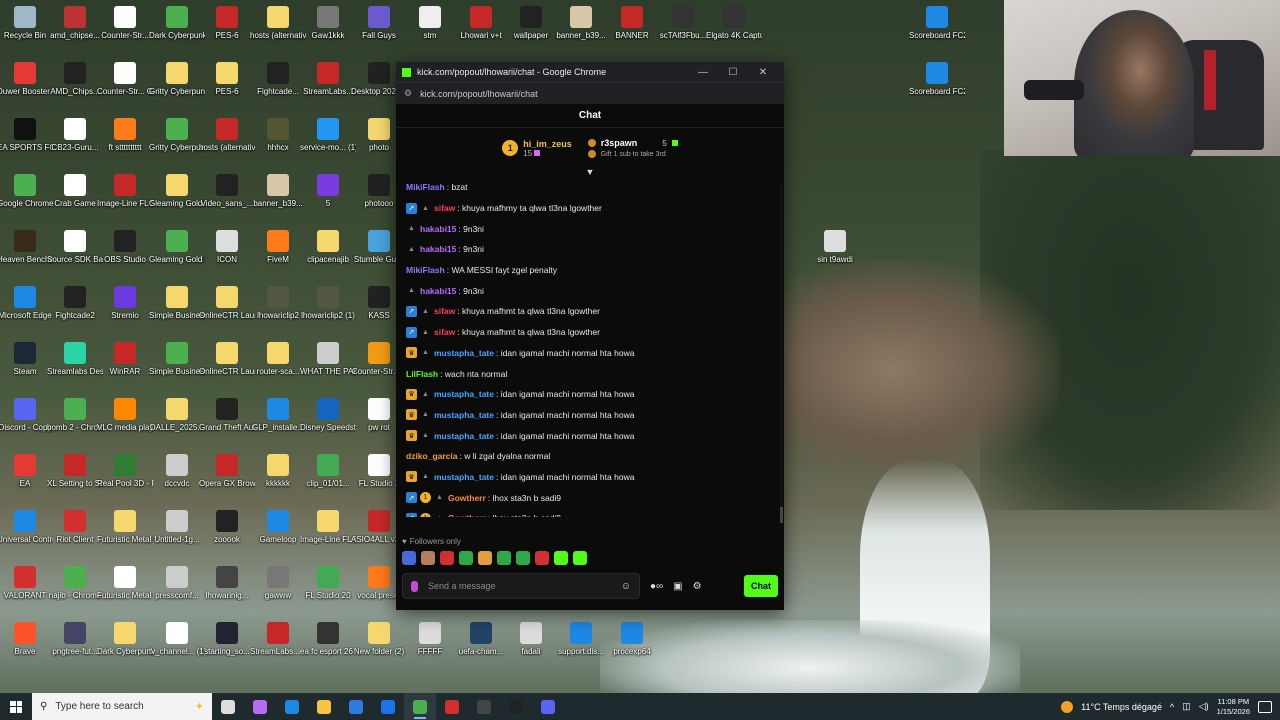 The width and height of the screenshot is (1280, 720). What do you see at coordinates (697, 586) in the screenshot?
I see `settings-gear-icon: ⚙` at bounding box center [697, 586].